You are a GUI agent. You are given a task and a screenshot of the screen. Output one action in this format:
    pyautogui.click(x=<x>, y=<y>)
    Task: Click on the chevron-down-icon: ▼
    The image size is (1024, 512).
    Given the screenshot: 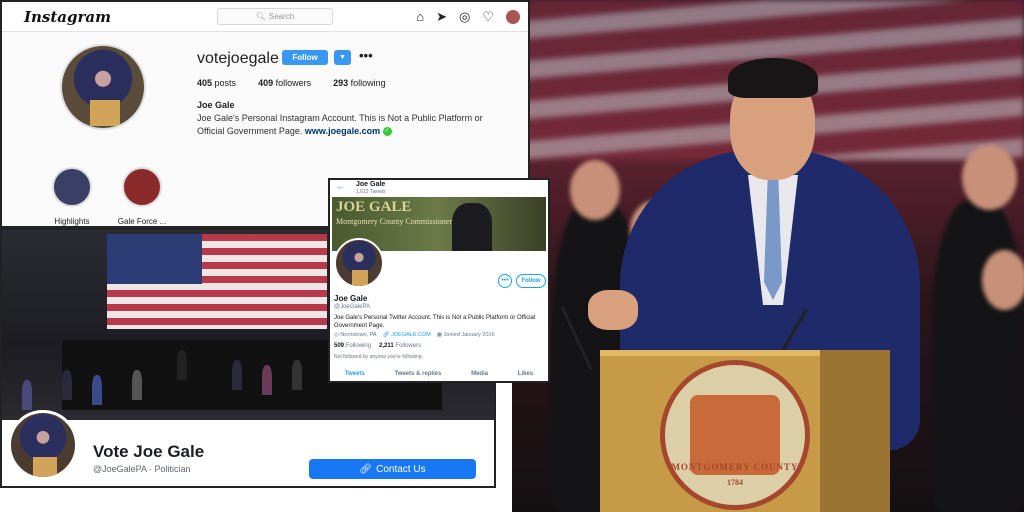 What is the action you would take?
    pyautogui.click(x=342, y=57)
    